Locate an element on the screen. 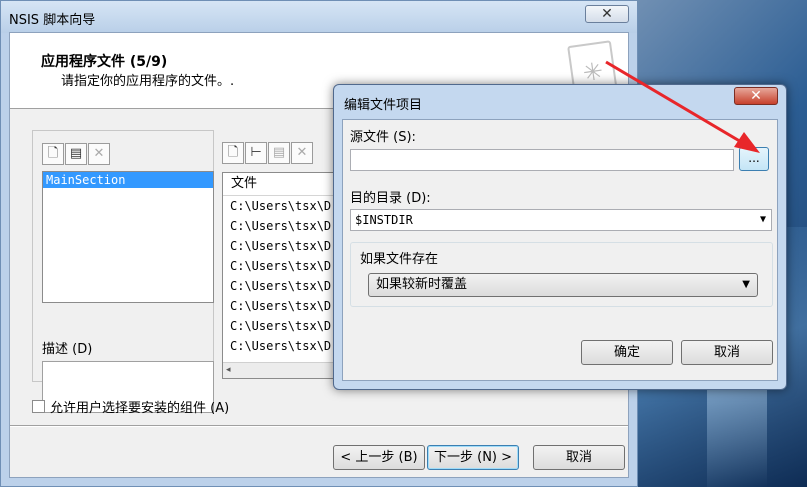 The width and height of the screenshot is (807, 487). source-file-input is located at coordinates (542, 160).